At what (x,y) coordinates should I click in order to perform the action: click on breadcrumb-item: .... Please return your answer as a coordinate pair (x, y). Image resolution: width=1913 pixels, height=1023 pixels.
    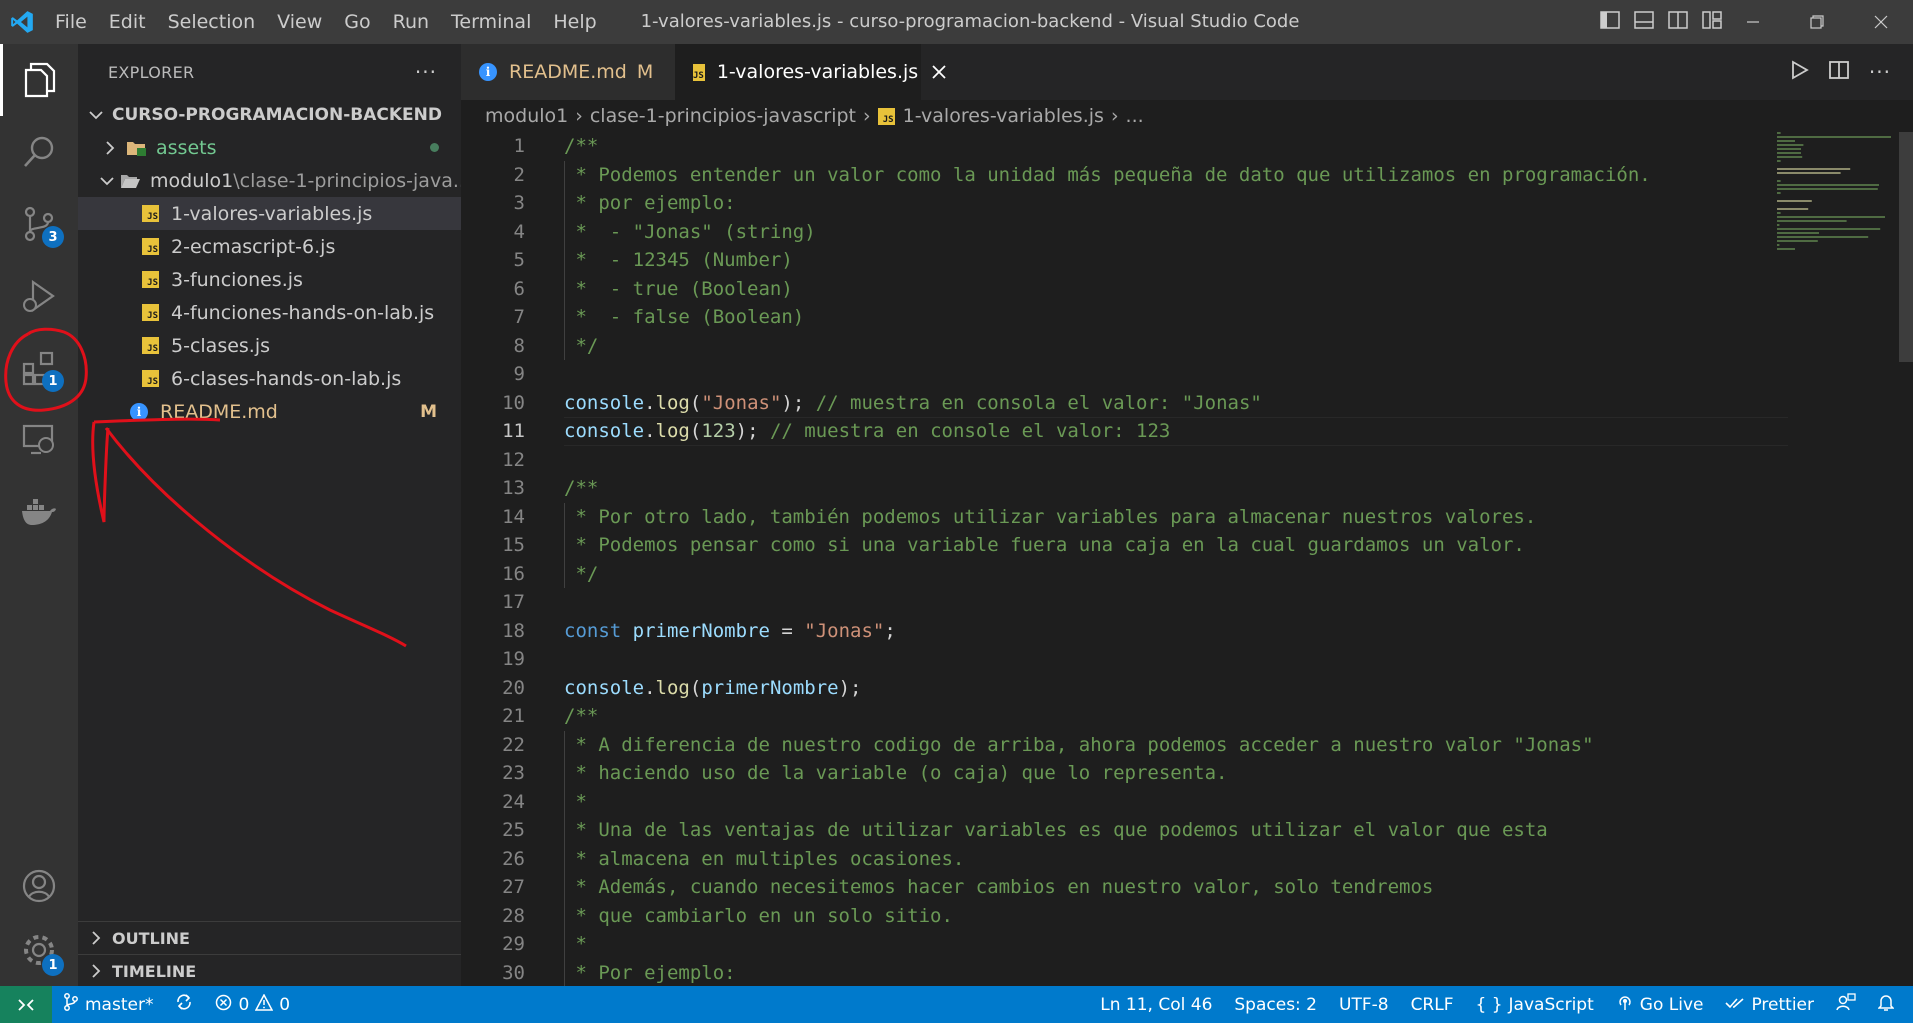
    Looking at the image, I should click on (1135, 116).